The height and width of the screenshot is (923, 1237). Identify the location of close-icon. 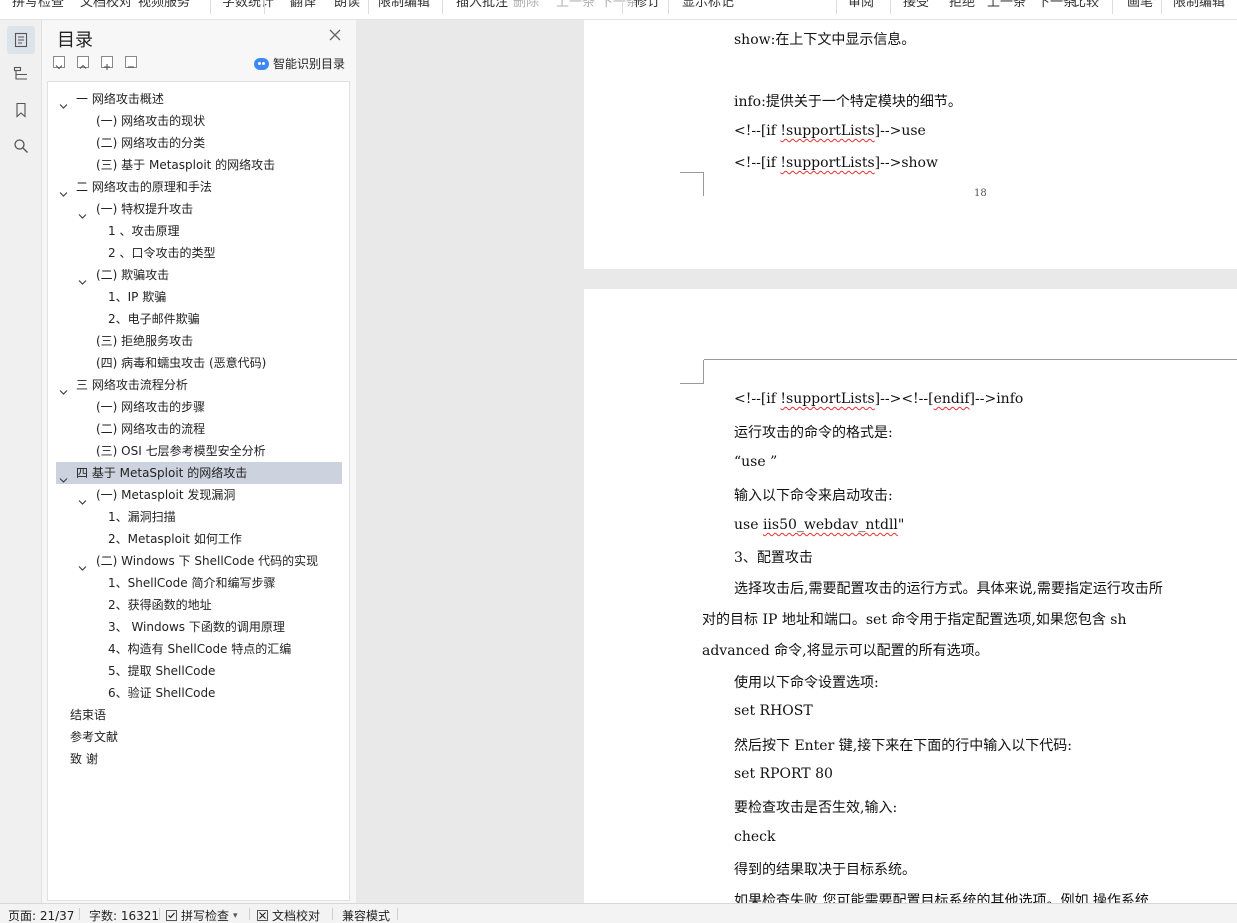
(335, 34).